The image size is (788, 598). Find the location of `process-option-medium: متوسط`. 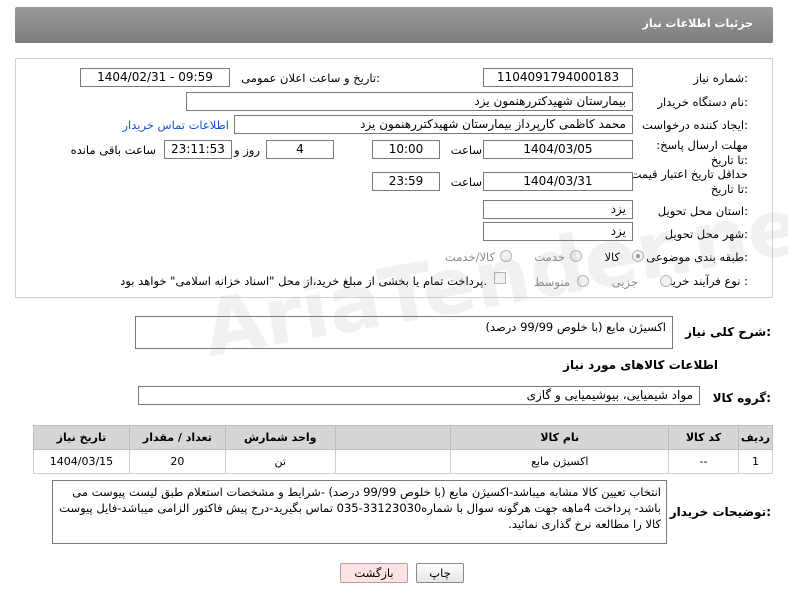

process-option-medium: متوسط is located at coordinates (551, 282).